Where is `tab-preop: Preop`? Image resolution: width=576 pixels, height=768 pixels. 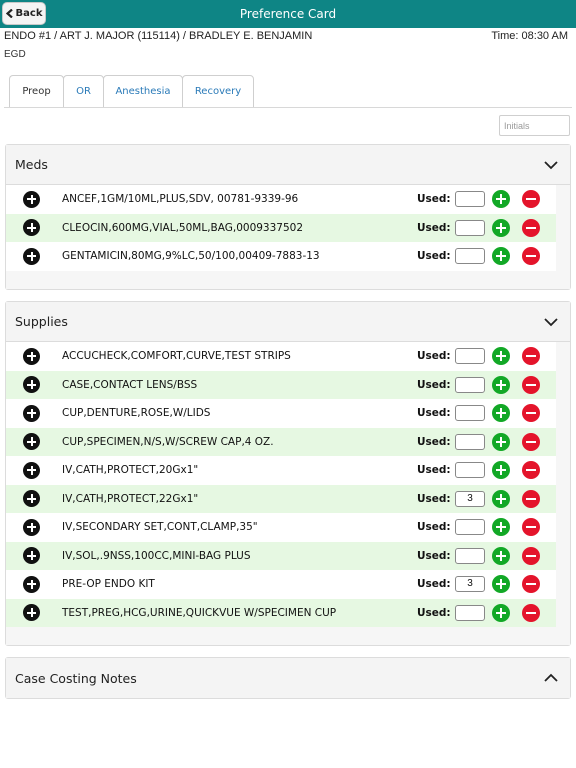 tab-preop: Preop is located at coordinates (36, 91).